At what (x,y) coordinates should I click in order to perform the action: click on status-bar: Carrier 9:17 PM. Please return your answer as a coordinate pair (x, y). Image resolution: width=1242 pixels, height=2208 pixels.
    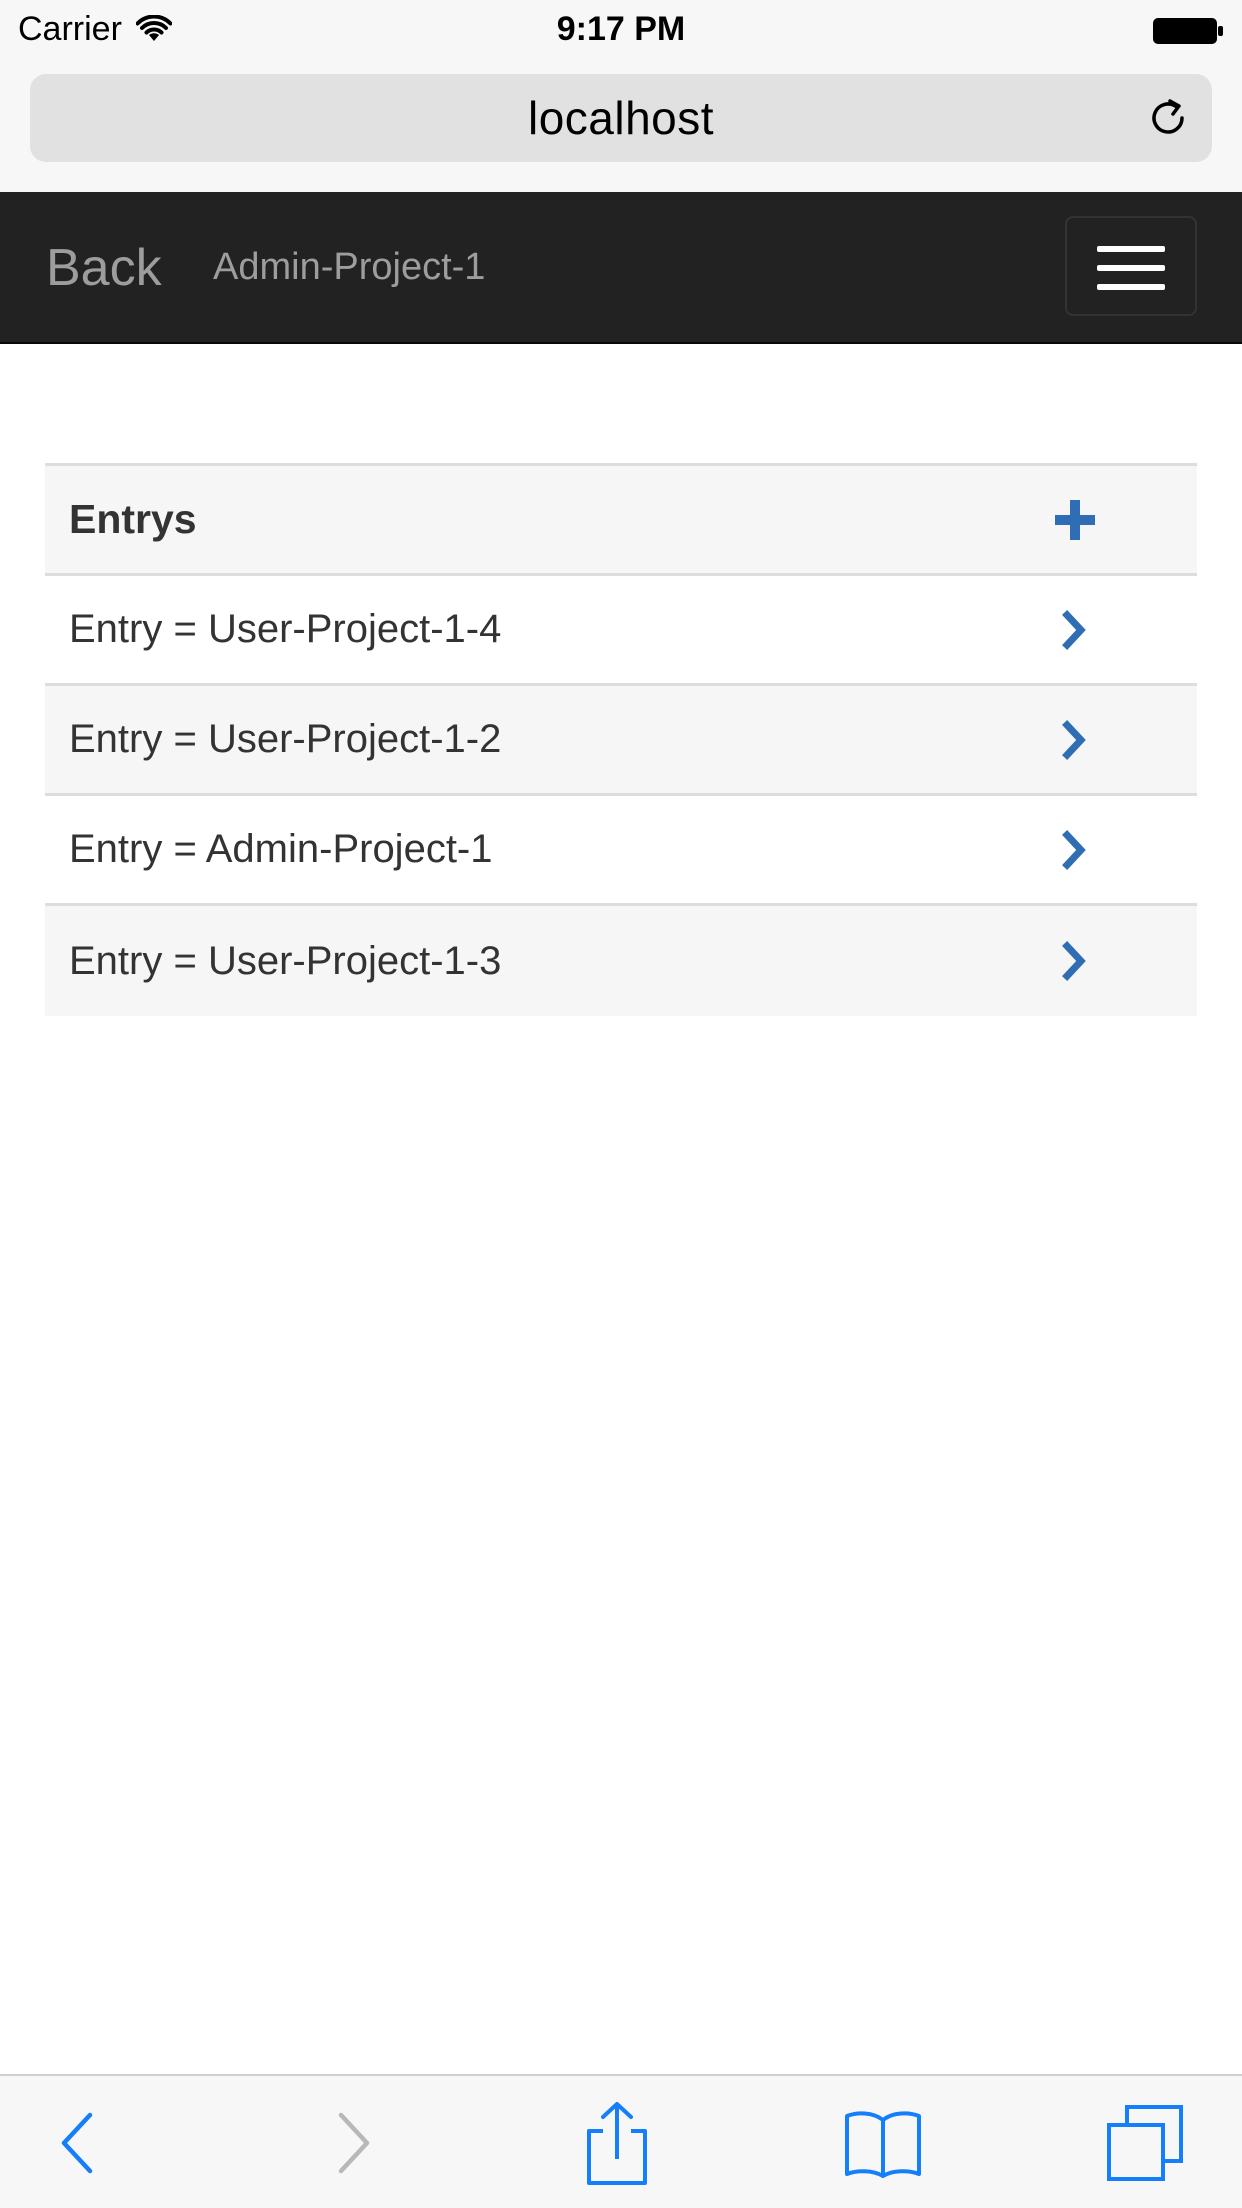
    Looking at the image, I should click on (621, 31).